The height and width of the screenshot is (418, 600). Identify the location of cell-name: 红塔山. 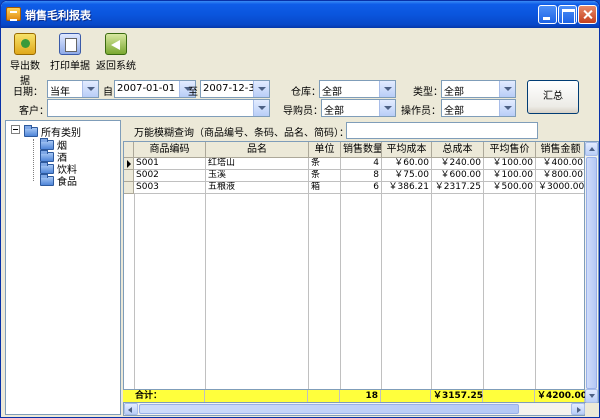
(257, 164).